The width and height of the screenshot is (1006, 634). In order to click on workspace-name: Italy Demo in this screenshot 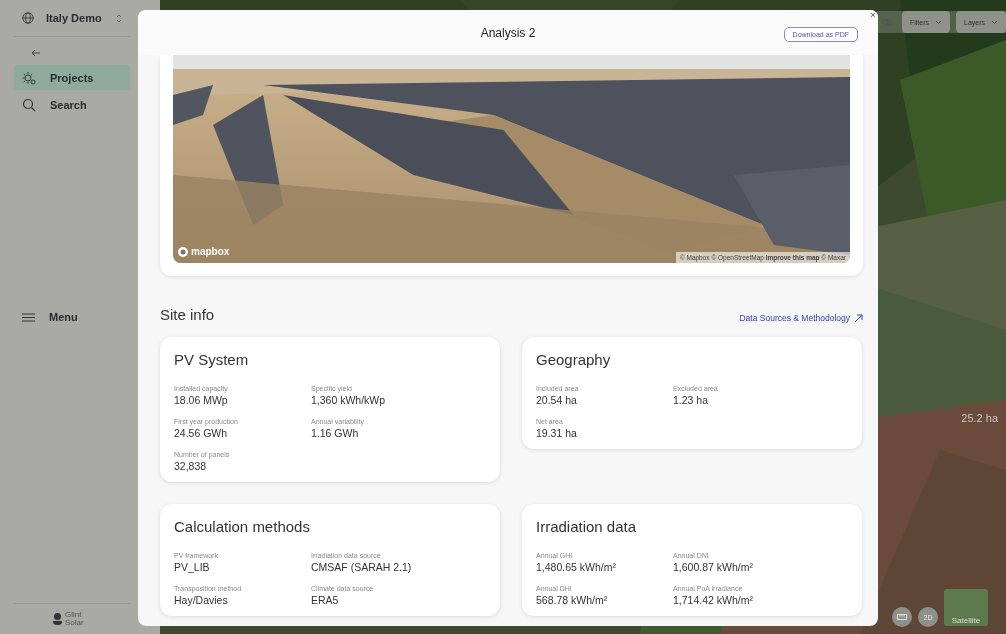, I will do `click(74, 18)`.